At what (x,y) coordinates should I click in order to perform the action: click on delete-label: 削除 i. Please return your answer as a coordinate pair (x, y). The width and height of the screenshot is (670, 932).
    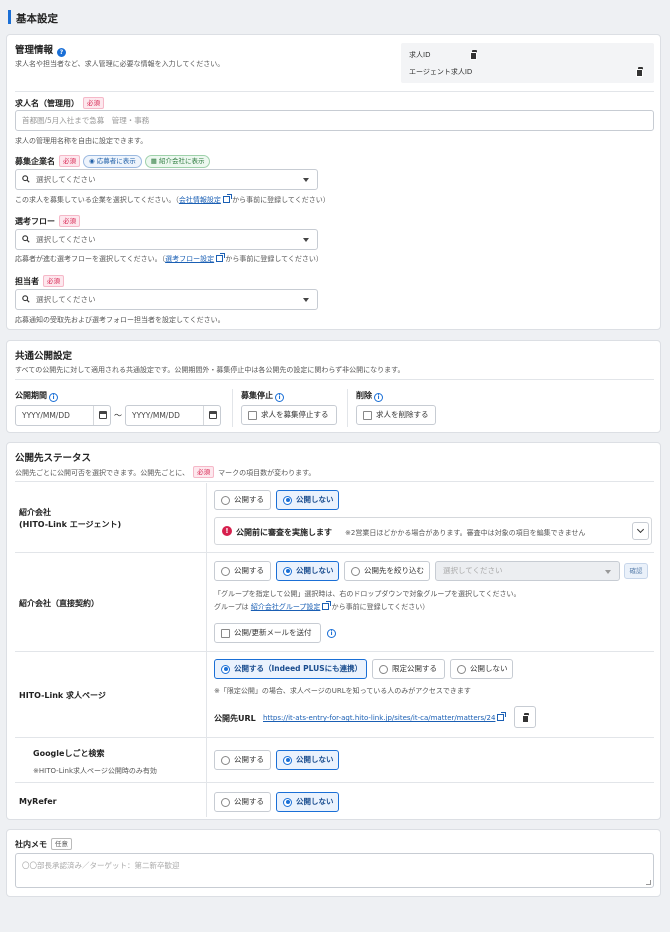
    Looking at the image, I should click on (369, 396).